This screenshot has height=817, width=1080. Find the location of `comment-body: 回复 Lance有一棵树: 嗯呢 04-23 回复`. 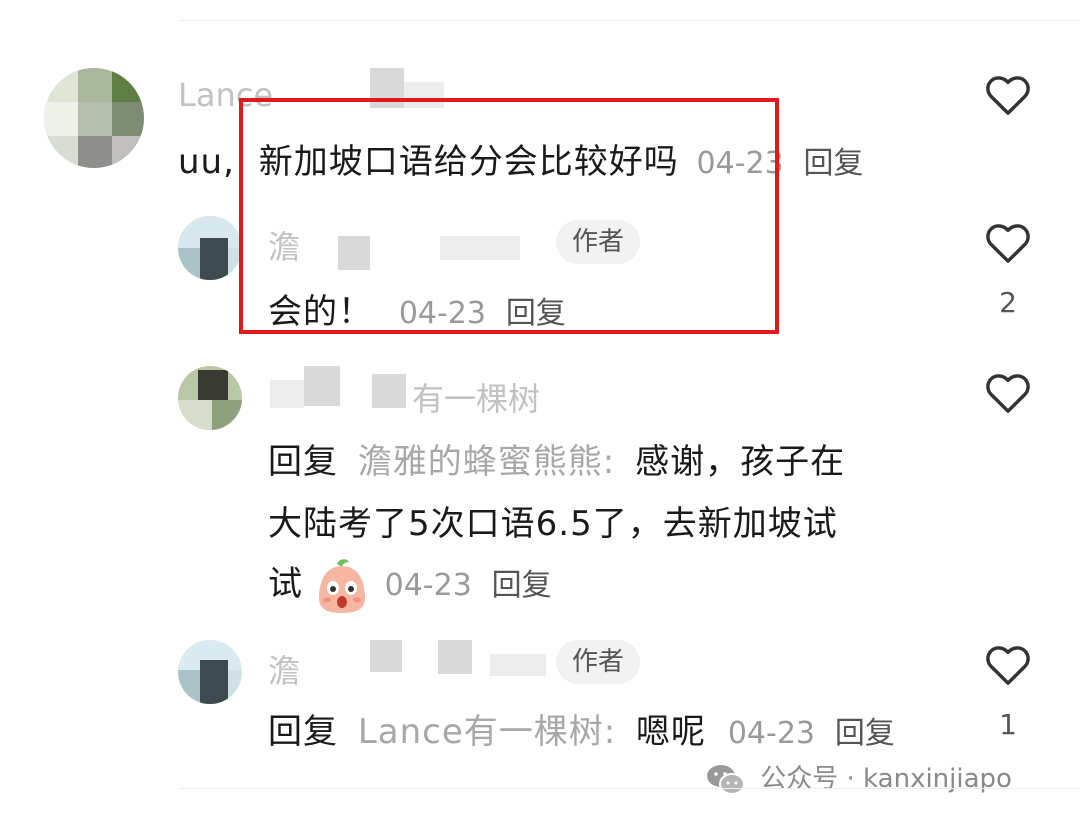

comment-body: 回复 Lance有一棵树: 嗯呢 04-23 回复 is located at coordinates (581, 728).